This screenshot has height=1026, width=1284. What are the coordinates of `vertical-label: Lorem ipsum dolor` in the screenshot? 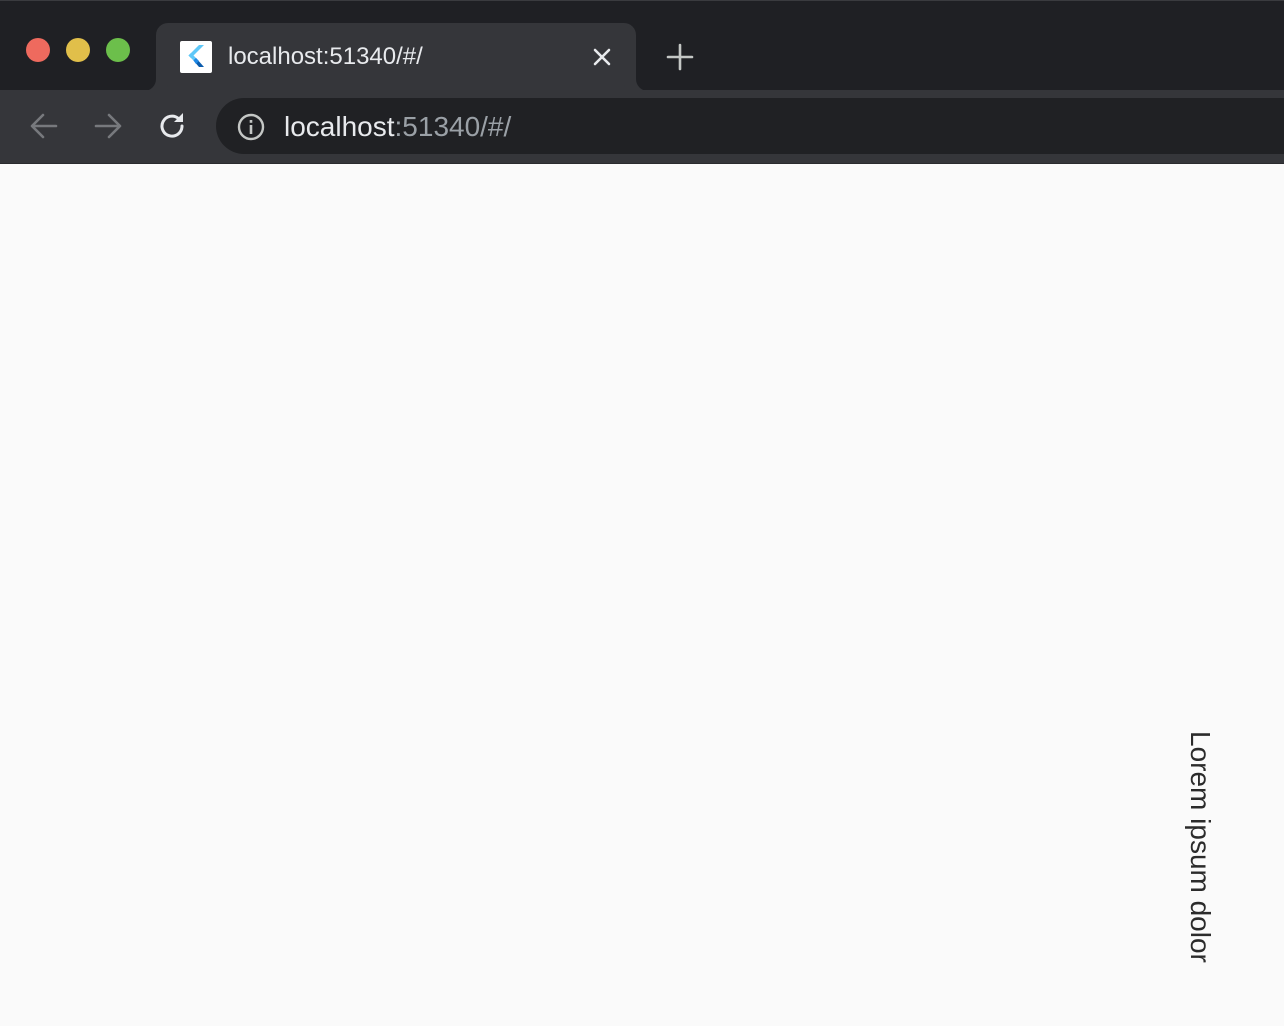 It's located at (1200, 847).